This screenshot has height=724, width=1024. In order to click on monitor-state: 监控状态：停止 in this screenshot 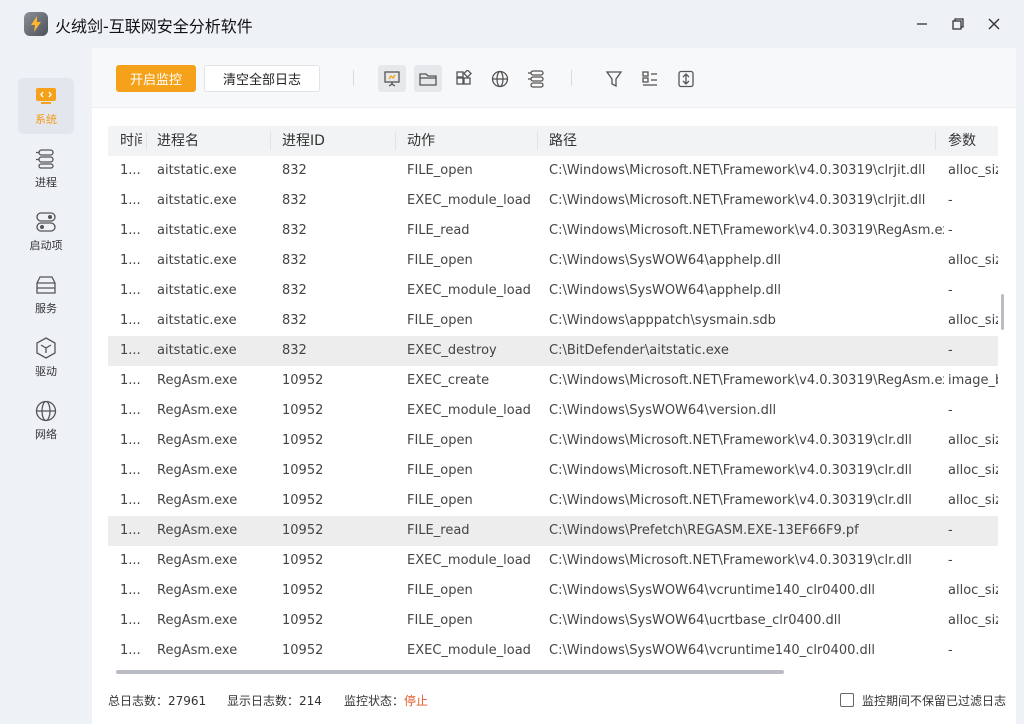, I will do `click(386, 700)`.